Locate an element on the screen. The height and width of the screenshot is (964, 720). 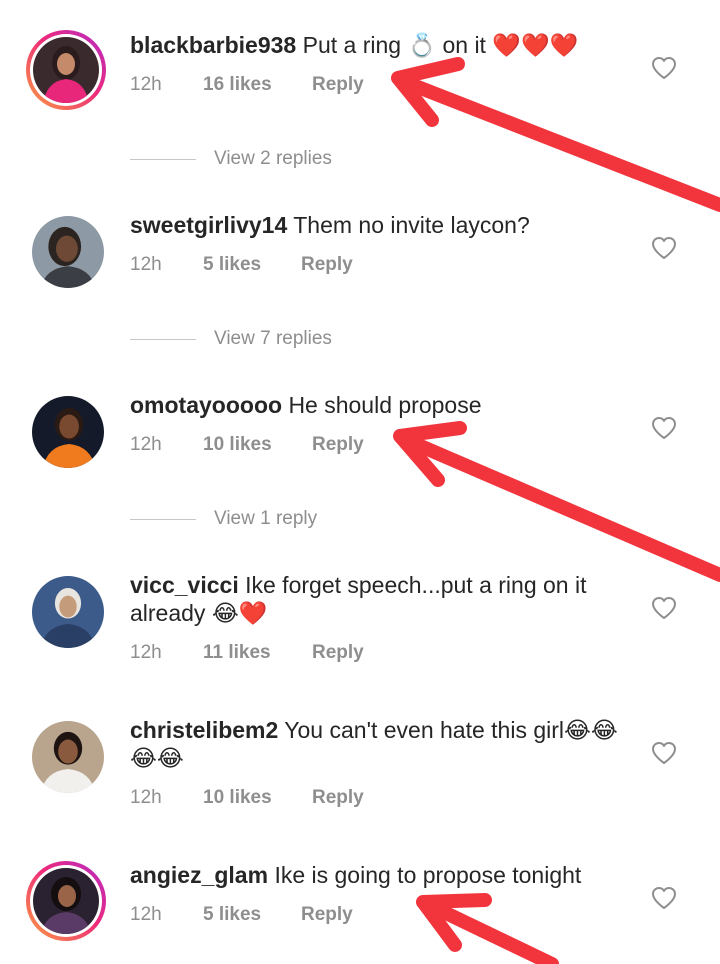
view-replies-label: View 7 replies is located at coordinates (273, 339).